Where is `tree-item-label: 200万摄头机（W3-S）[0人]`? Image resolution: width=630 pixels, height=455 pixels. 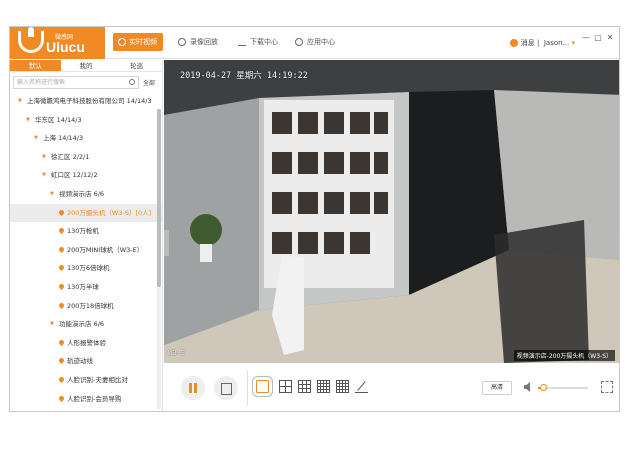 tree-item-label: 200万摄头机（W3-S）[0人] is located at coordinates (109, 212).